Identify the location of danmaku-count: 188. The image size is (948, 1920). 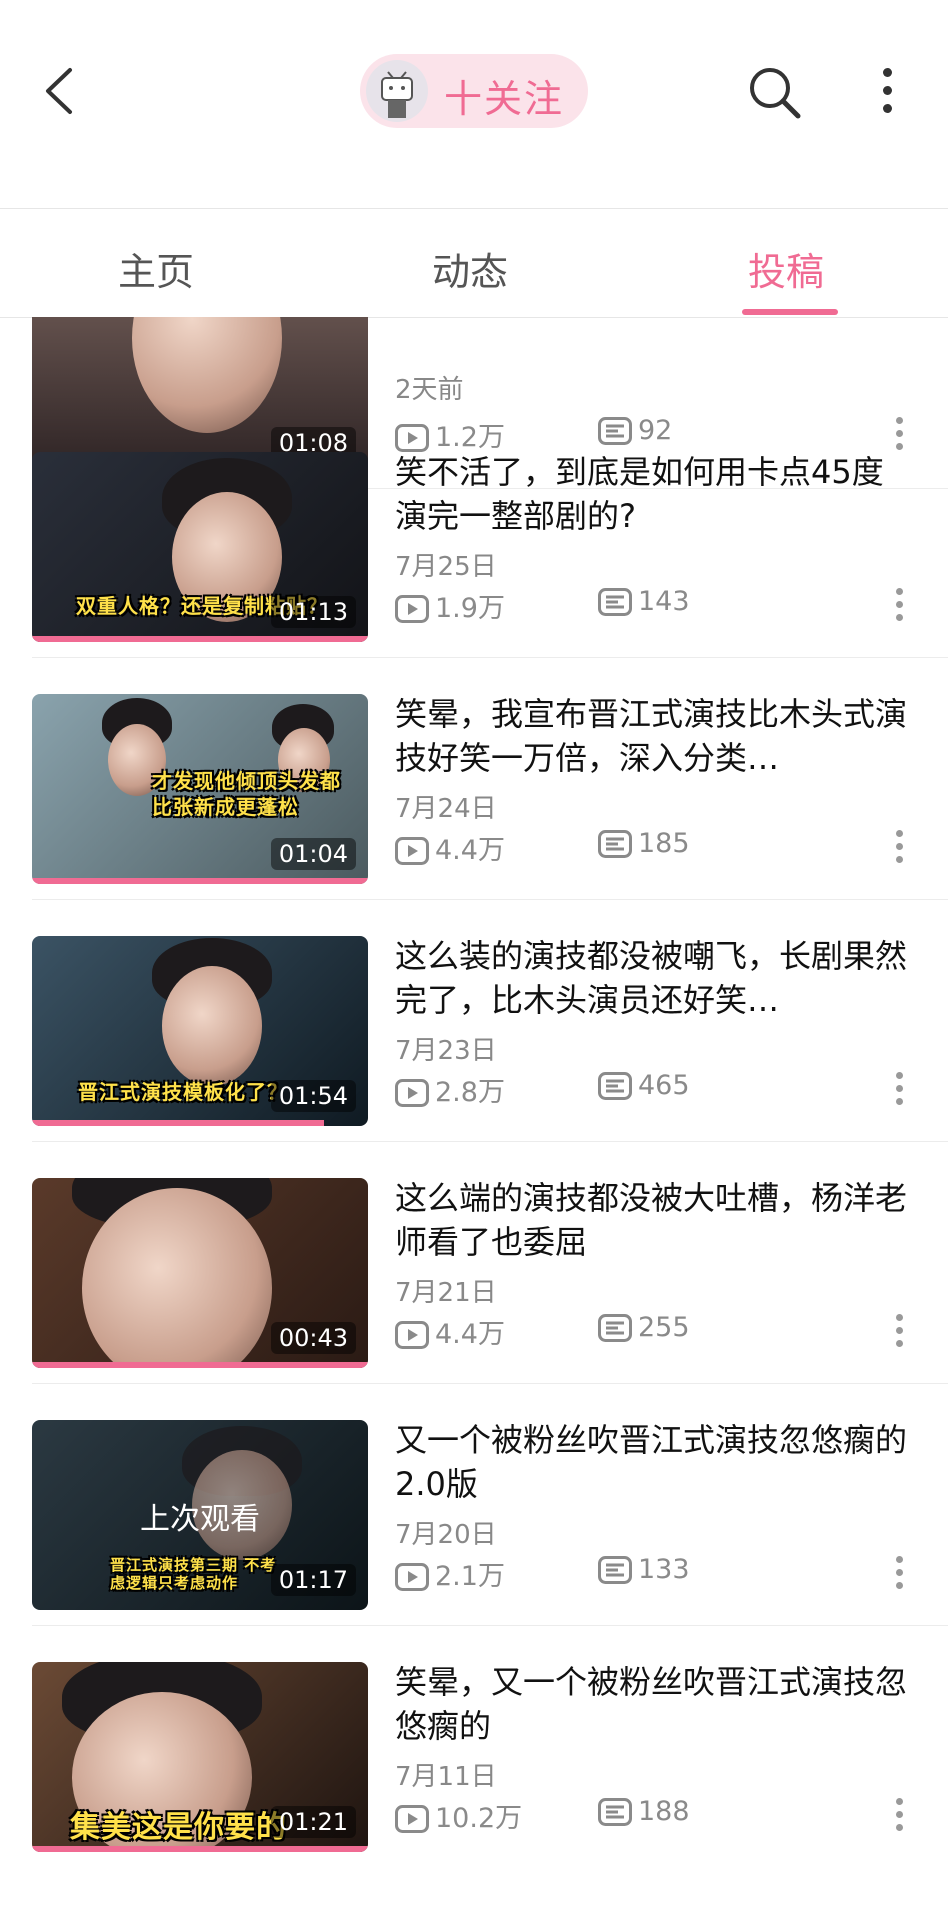
(644, 1811).